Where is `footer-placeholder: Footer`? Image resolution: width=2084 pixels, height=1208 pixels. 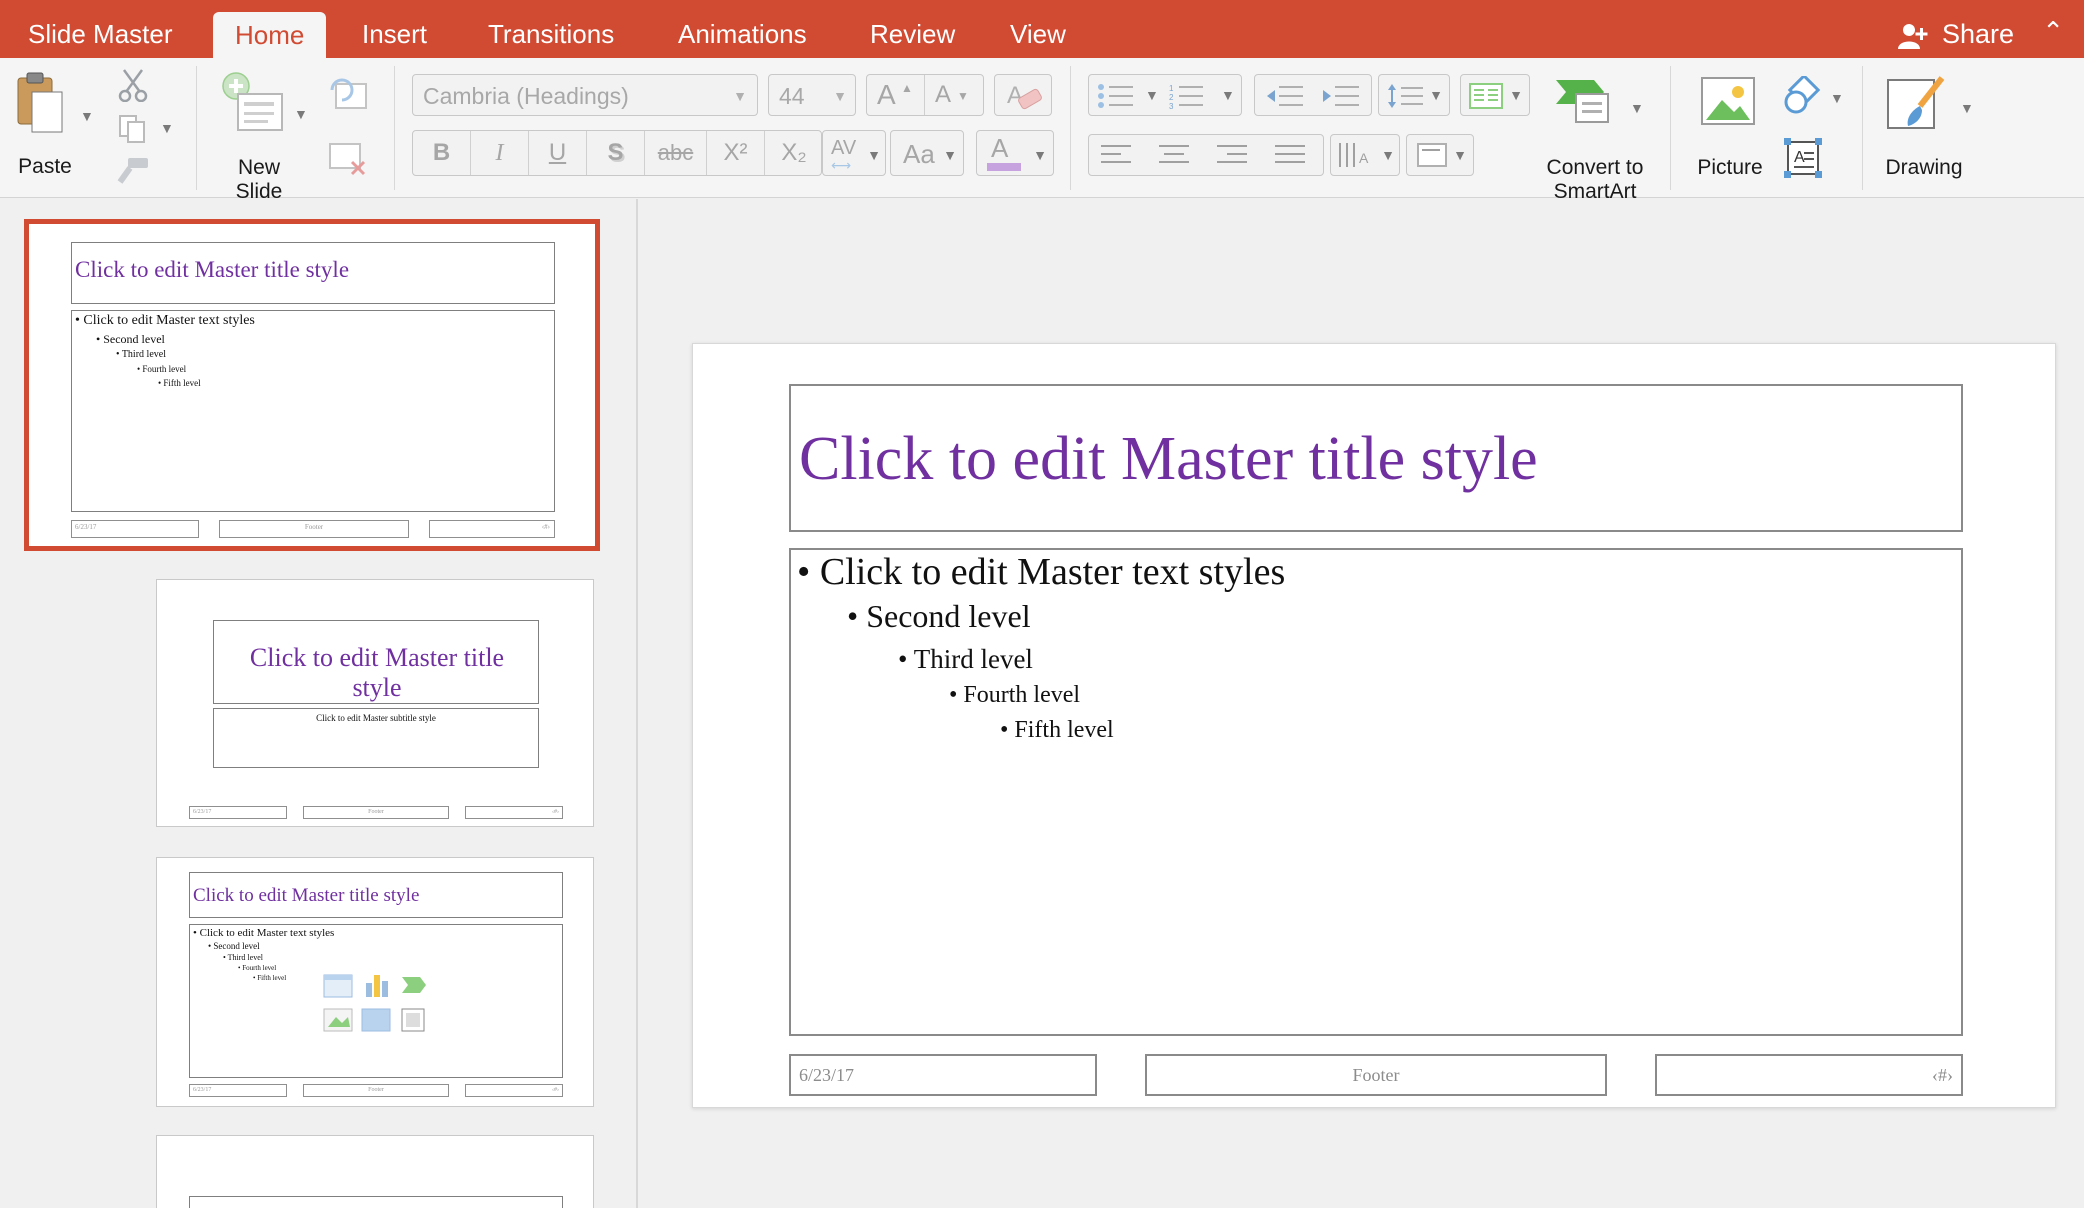
footer-placeholder: Footer is located at coordinates (1376, 1075).